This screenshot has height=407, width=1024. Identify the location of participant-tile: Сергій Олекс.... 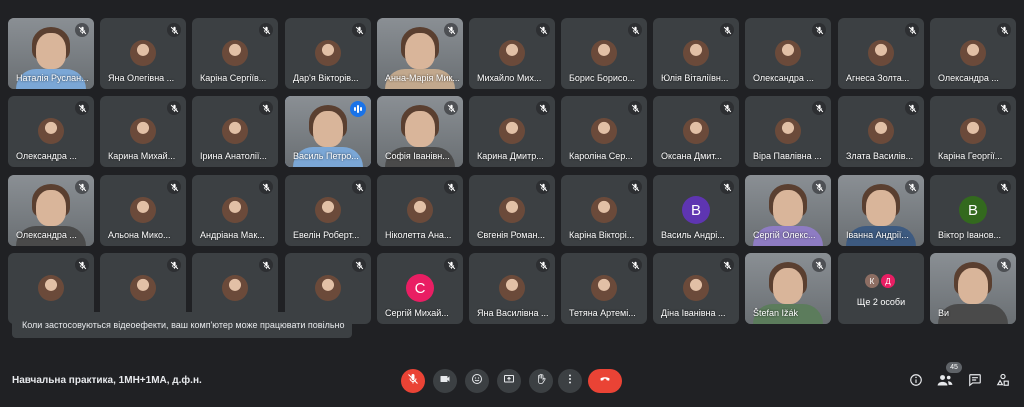
(788, 210).